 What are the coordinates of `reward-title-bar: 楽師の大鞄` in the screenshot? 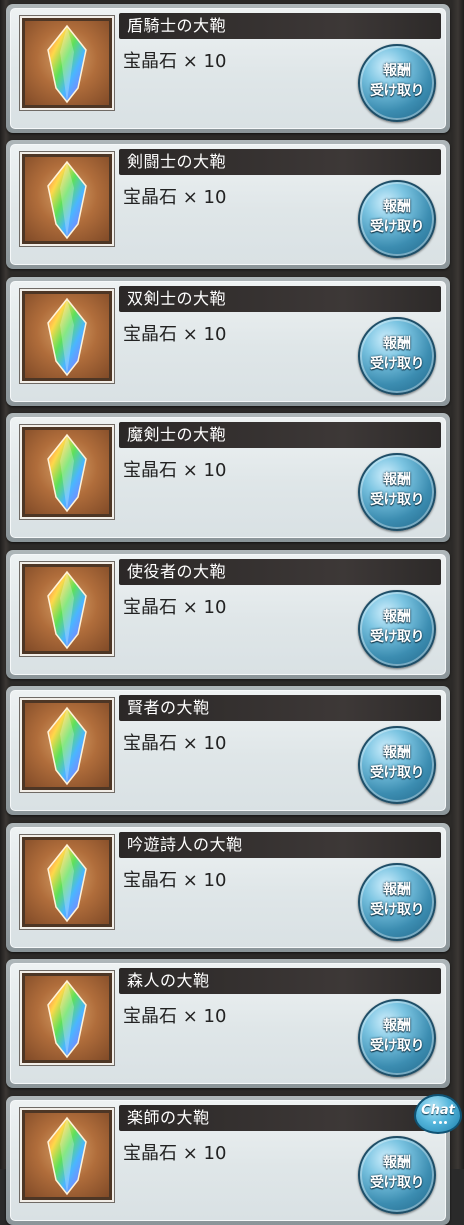 It's located at (280, 1118).